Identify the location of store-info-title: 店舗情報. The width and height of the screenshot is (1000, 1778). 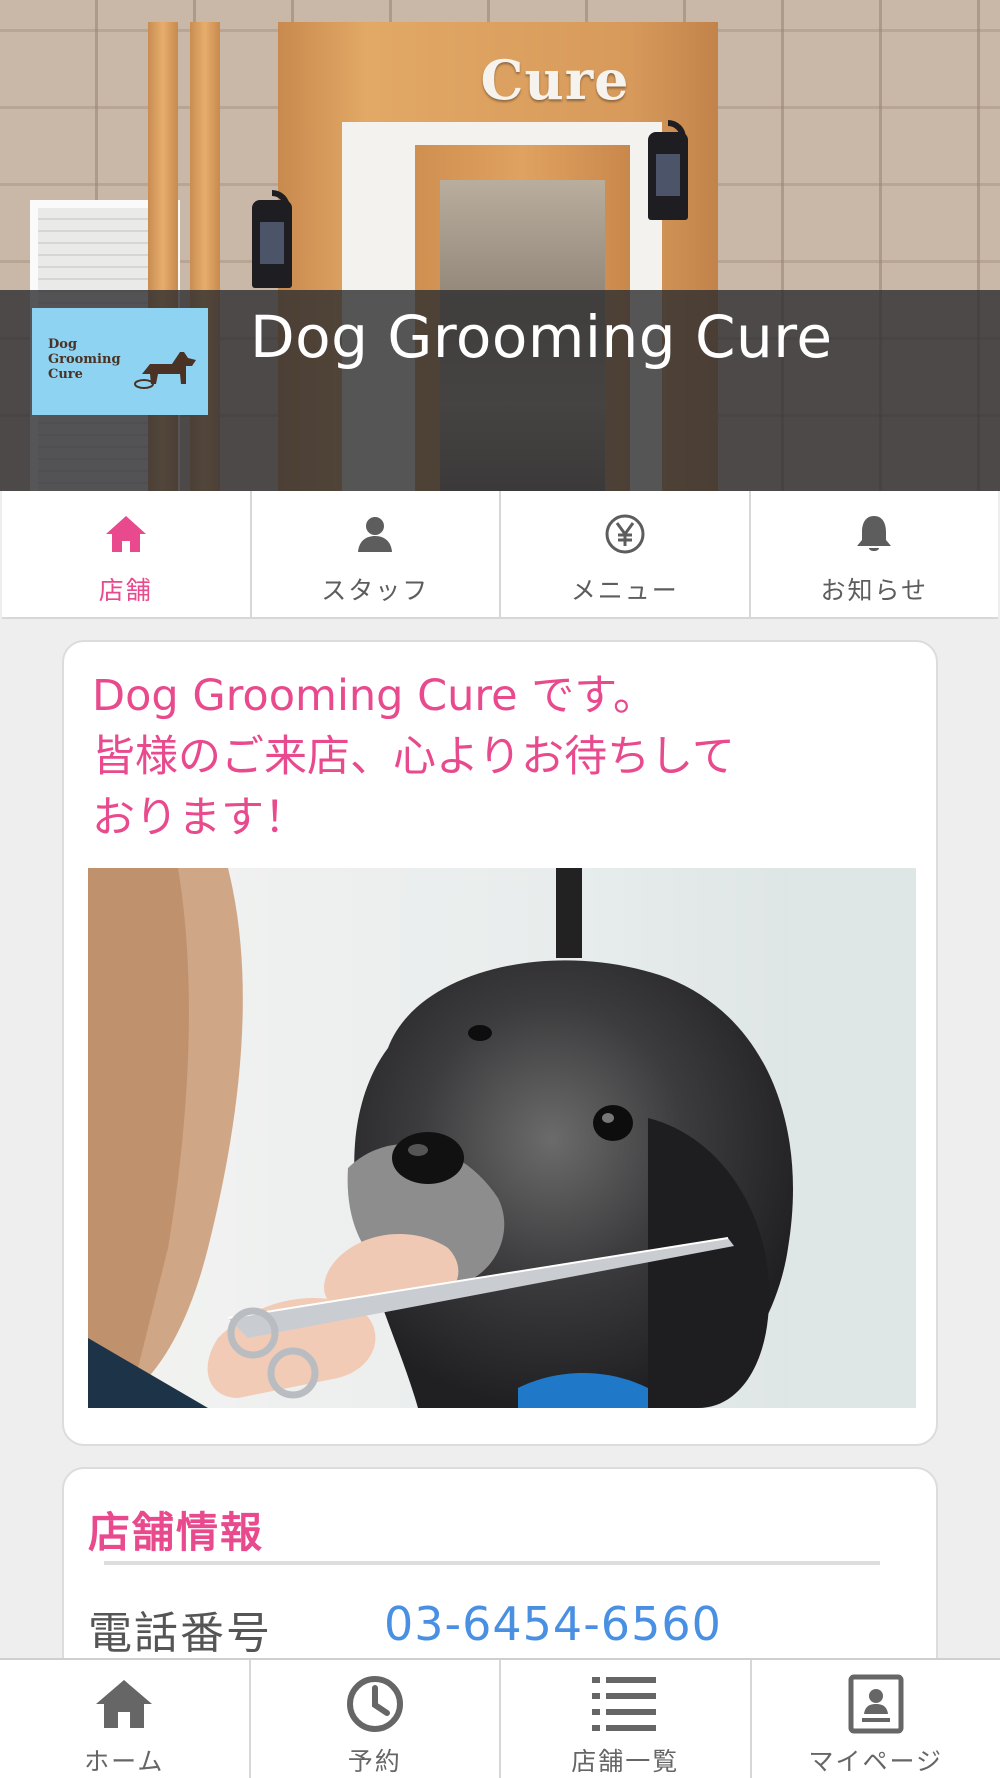
(176, 1532).